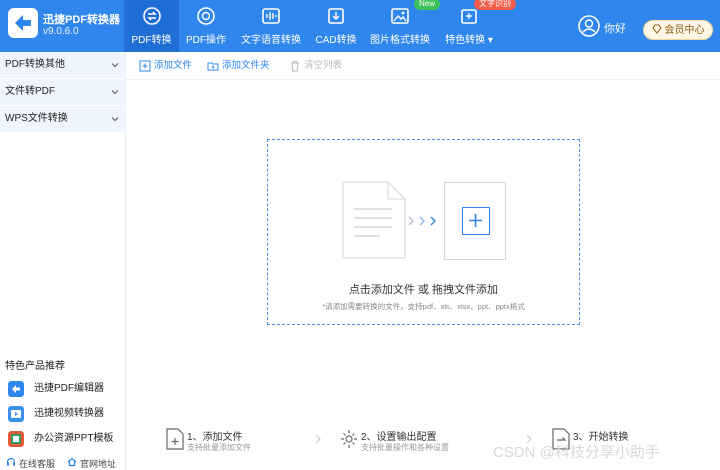  Describe the element at coordinates (74, 438) in the screenshot. I see `recommend-label: 办公资源PPT模板` at that location.